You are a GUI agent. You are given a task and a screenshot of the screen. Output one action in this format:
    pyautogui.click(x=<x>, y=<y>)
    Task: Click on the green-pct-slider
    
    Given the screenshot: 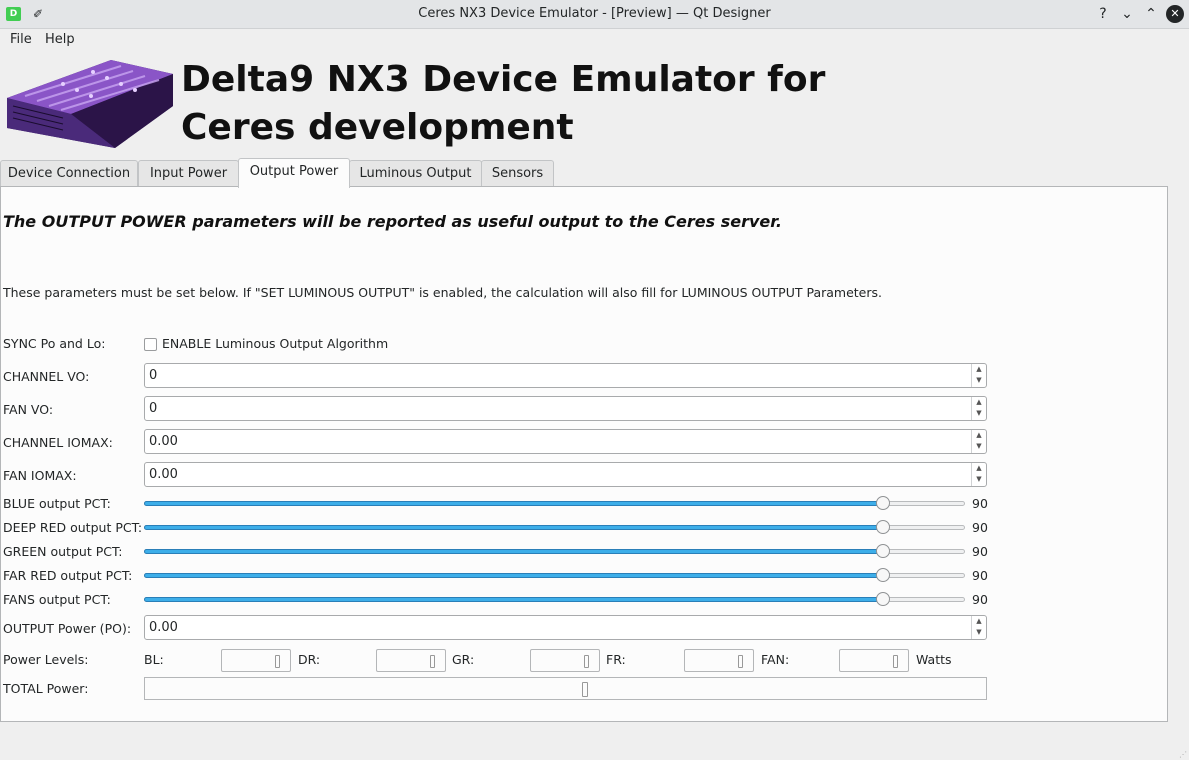 What is the action you would take?
    pyautogui.click(x=554, y=551)
    